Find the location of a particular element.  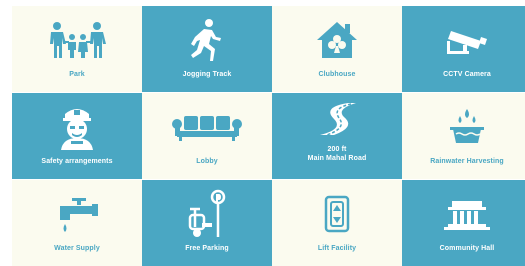

amenity-tile-park: Park is located at coordinates (77, 49).